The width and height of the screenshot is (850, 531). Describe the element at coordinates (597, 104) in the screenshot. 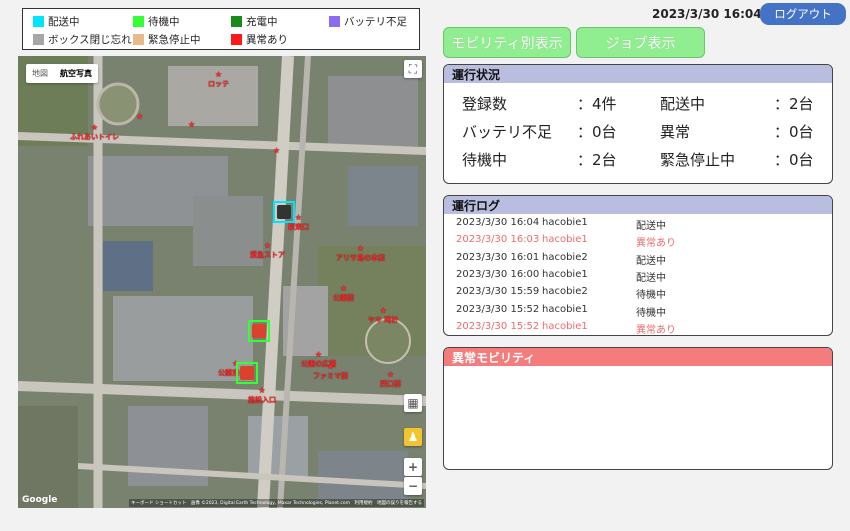

I see `stat-value: ：4件` at that location.